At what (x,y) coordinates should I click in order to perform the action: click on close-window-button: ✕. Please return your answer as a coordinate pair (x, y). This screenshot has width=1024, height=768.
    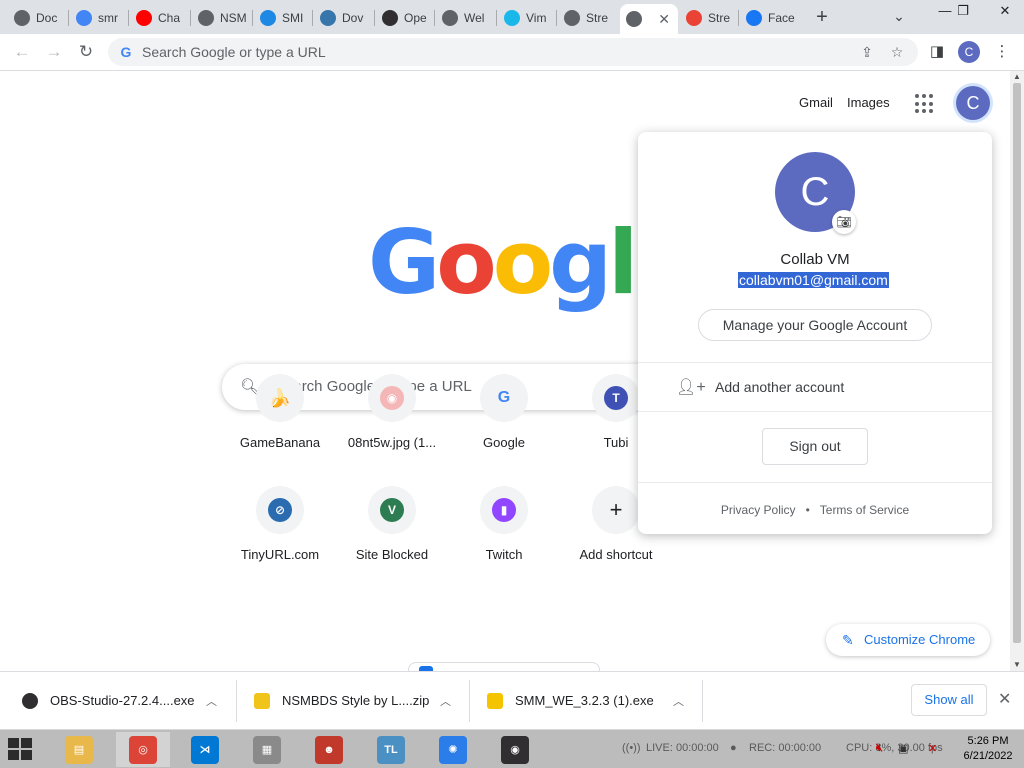
    Looking at the image, I should click on (1005, 12).